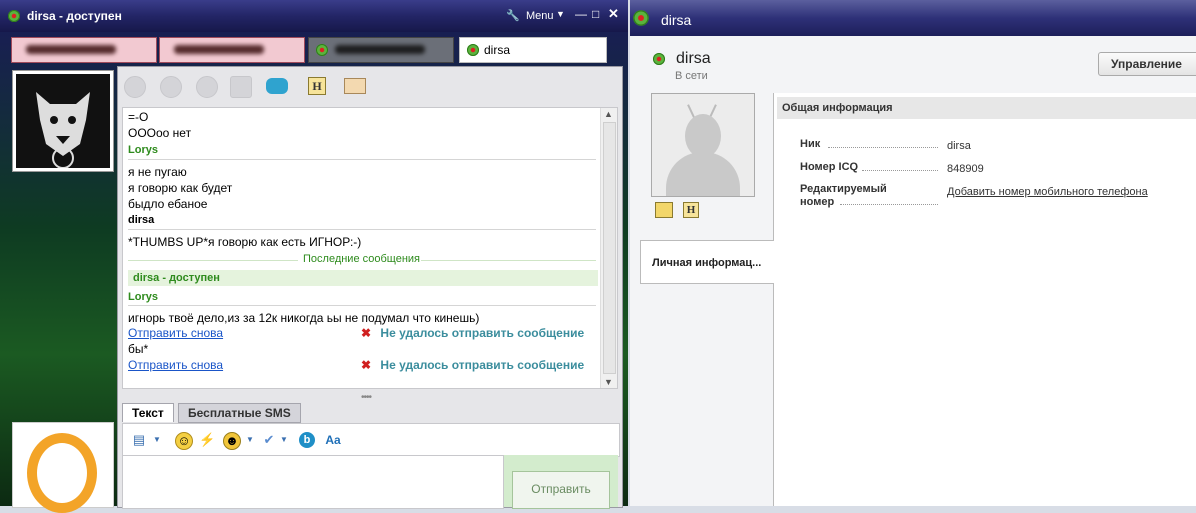  Describe the element at coordinates (595, 14) in the screenshot. I see `maximize-button: □` at that location.